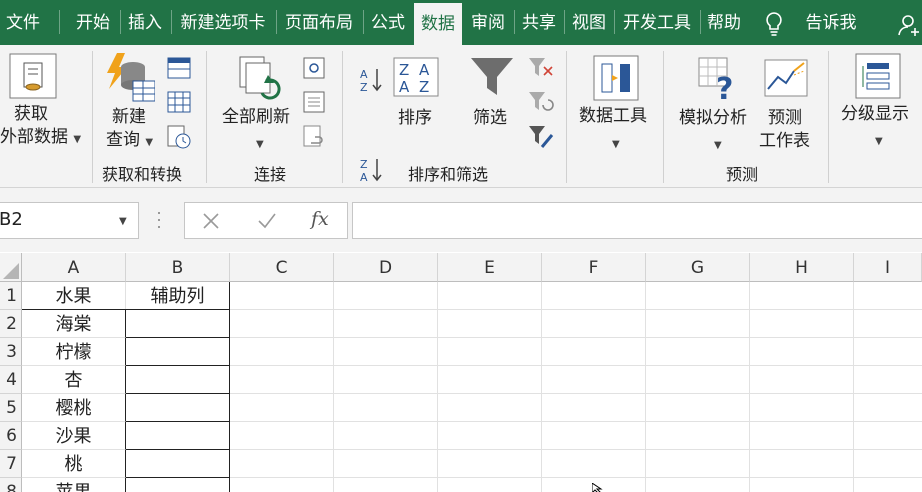  I want to click on outline-icon, so click(878, 76).